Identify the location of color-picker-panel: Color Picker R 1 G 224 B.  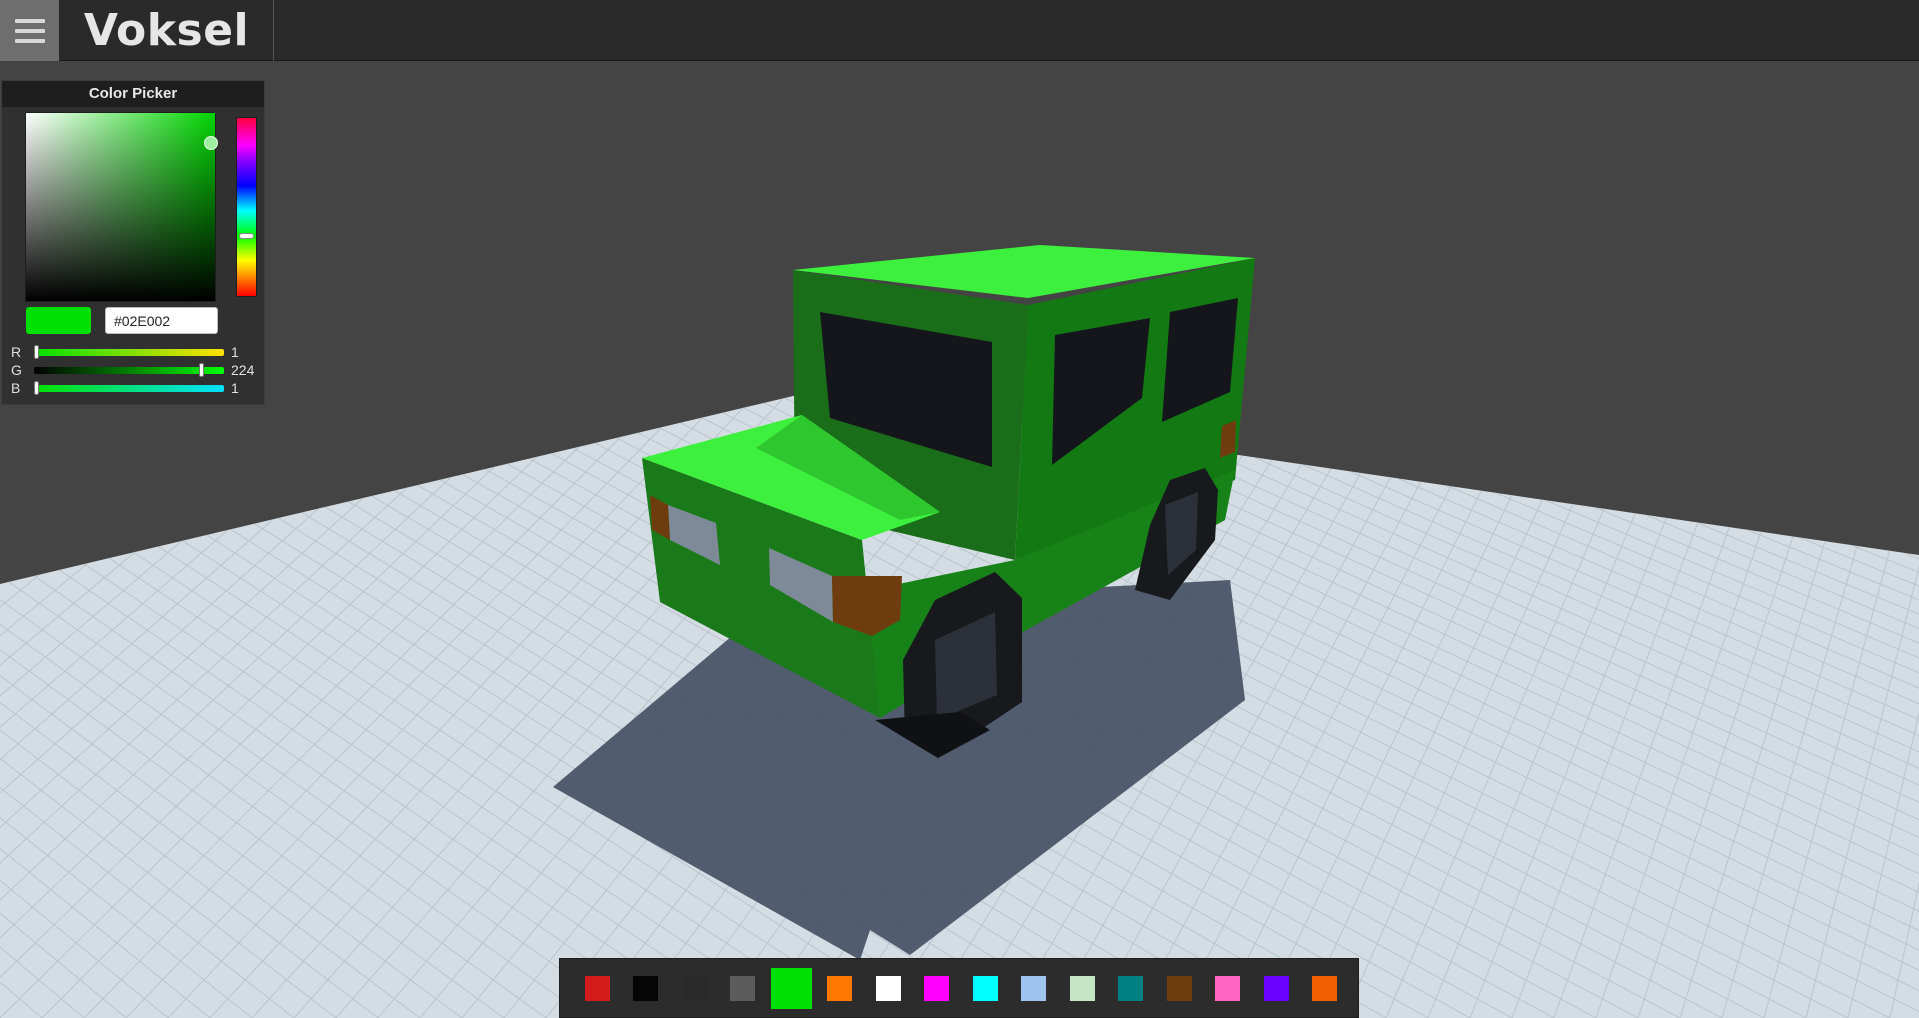
(133, 242).